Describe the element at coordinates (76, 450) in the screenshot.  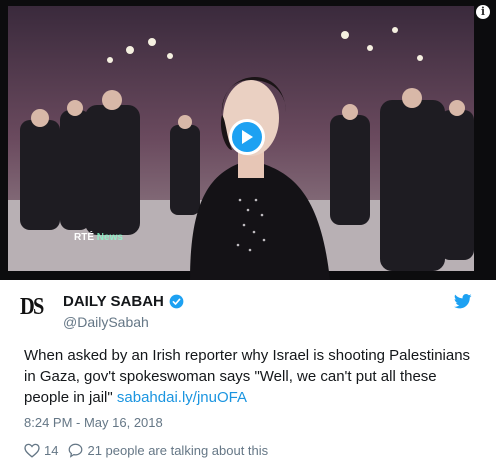
I see `speech-bubble-icon` at that location.